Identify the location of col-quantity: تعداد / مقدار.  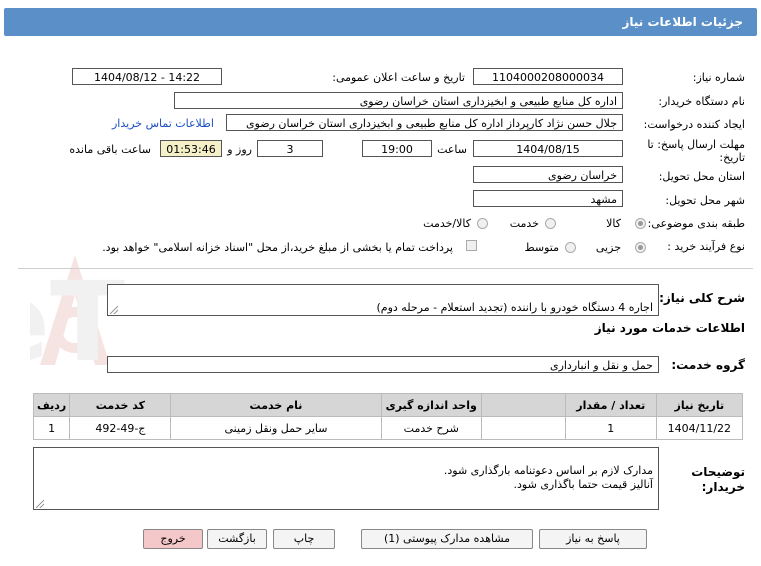
(610, 405).